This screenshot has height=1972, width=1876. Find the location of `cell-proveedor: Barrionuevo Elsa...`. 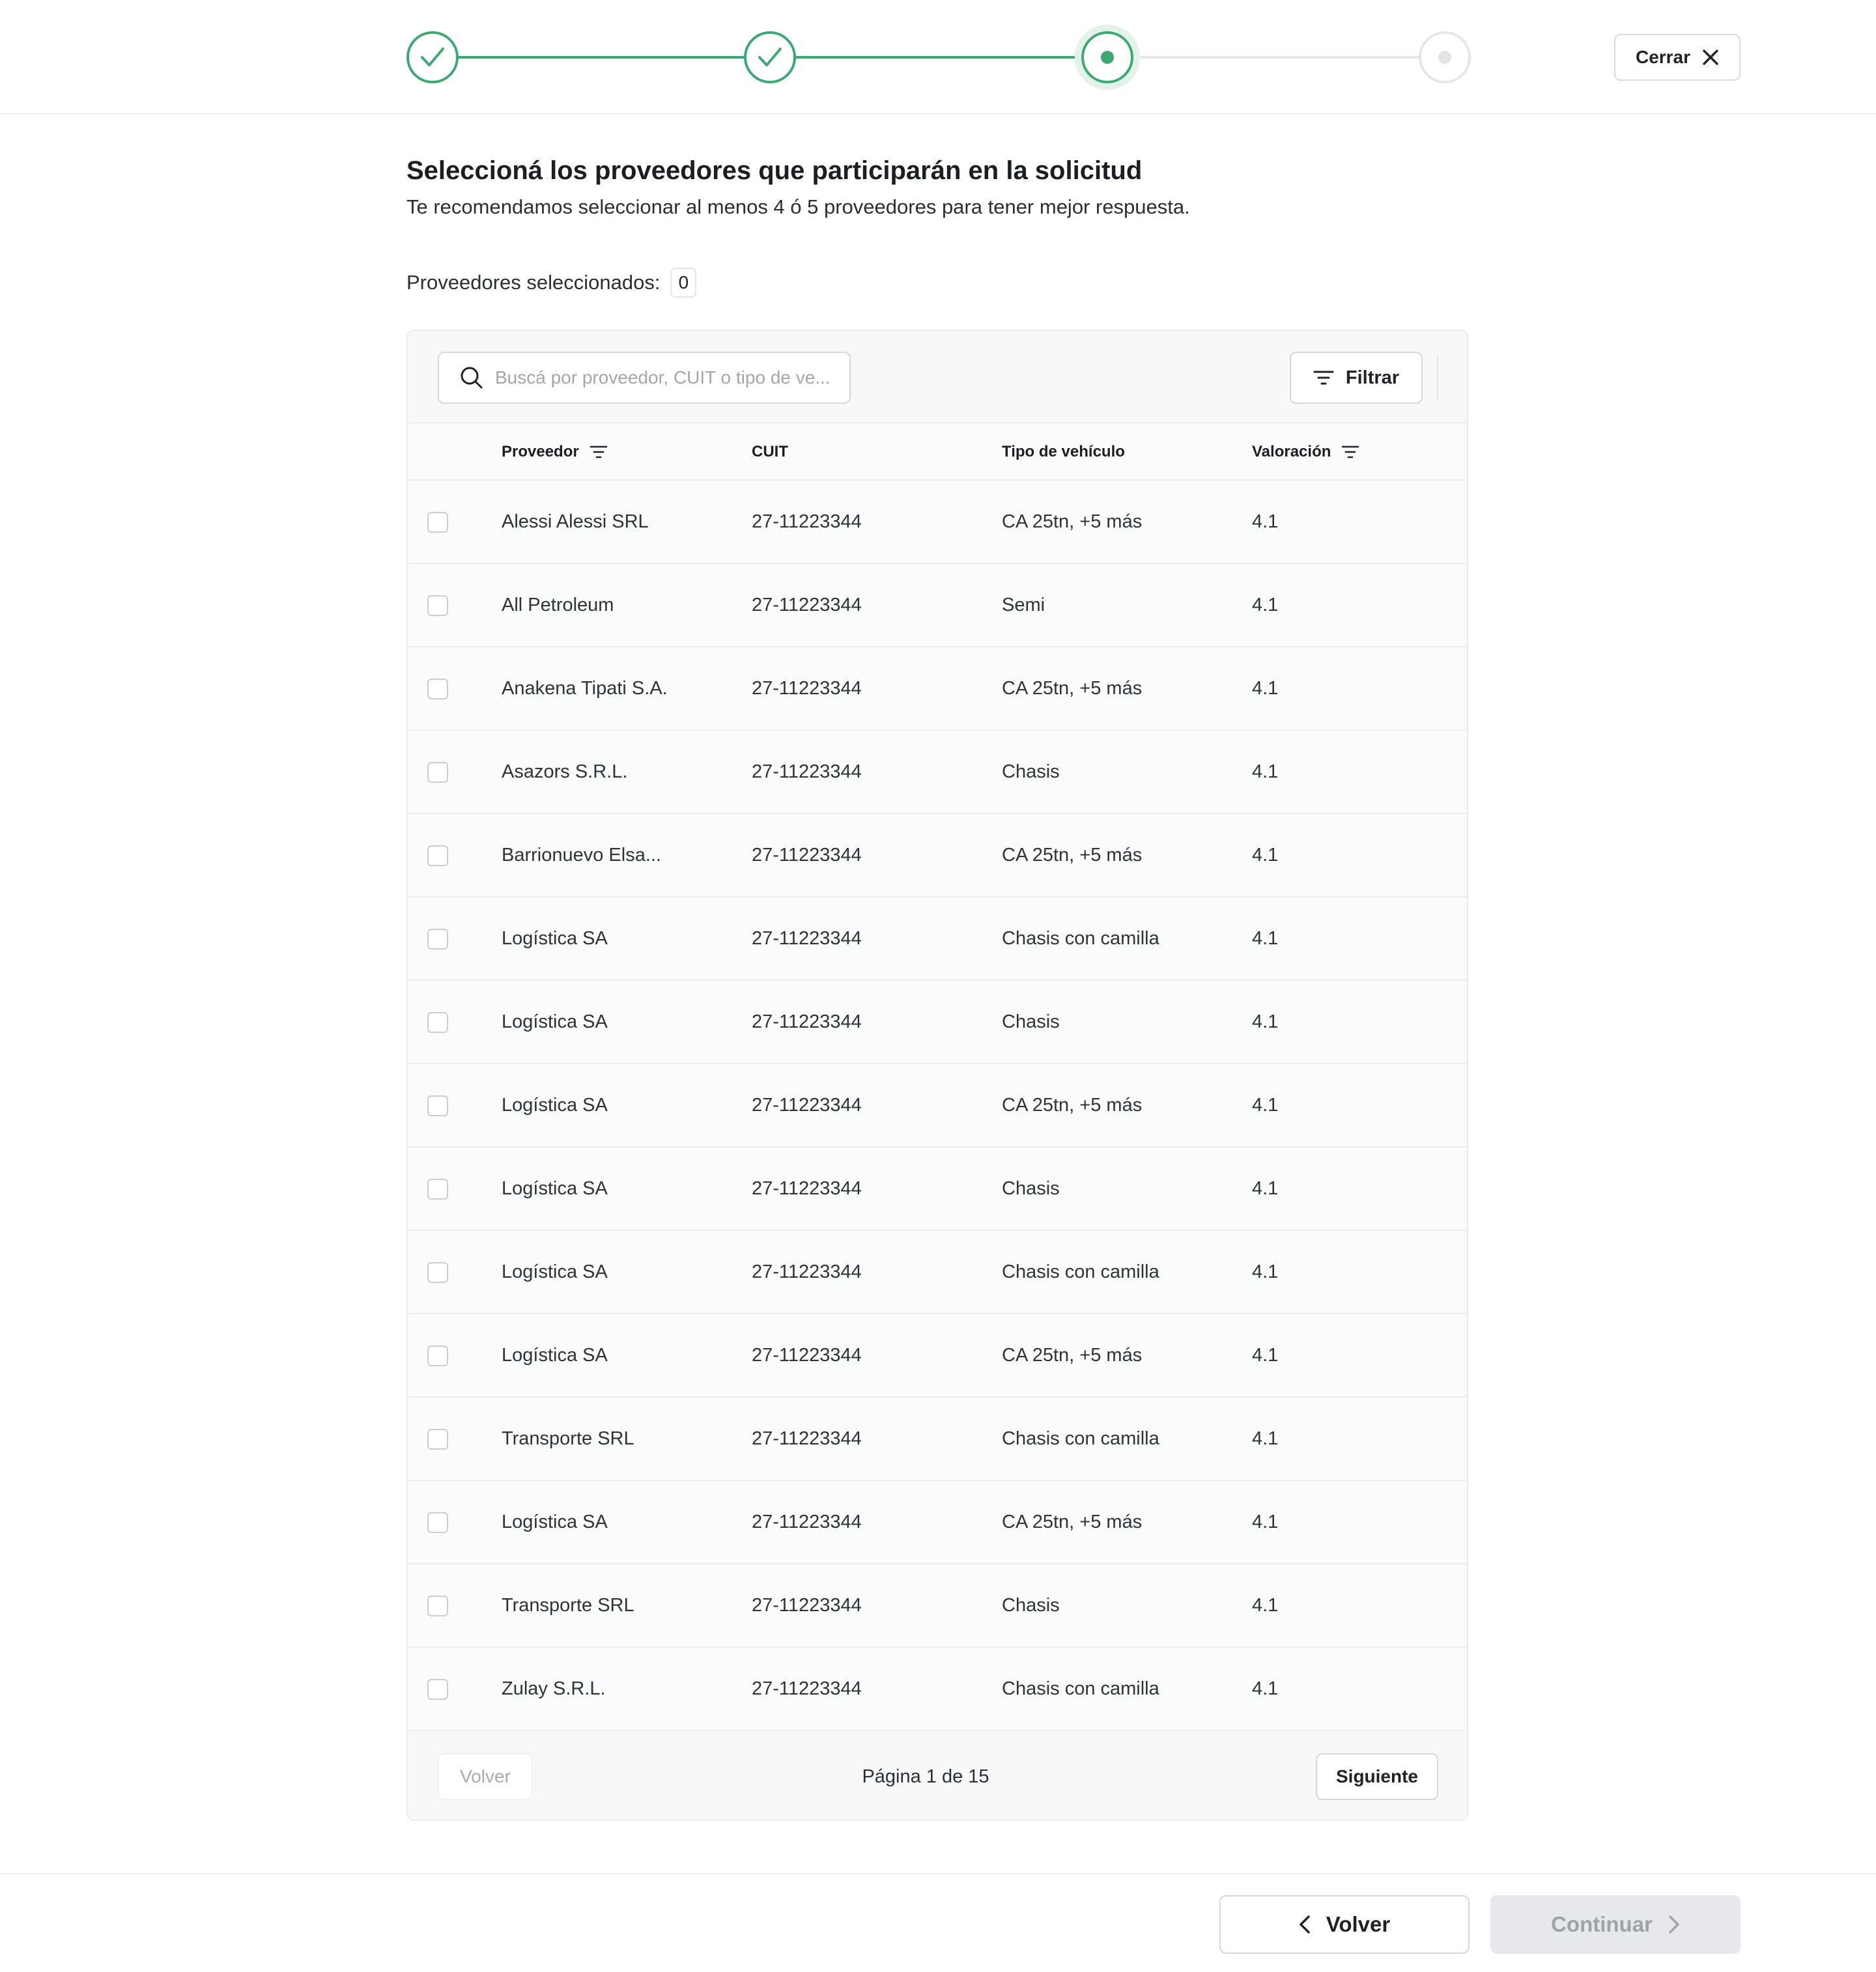

cell-proveedor: Barrionuevo Elsa... is located at coordinates (582, 855).